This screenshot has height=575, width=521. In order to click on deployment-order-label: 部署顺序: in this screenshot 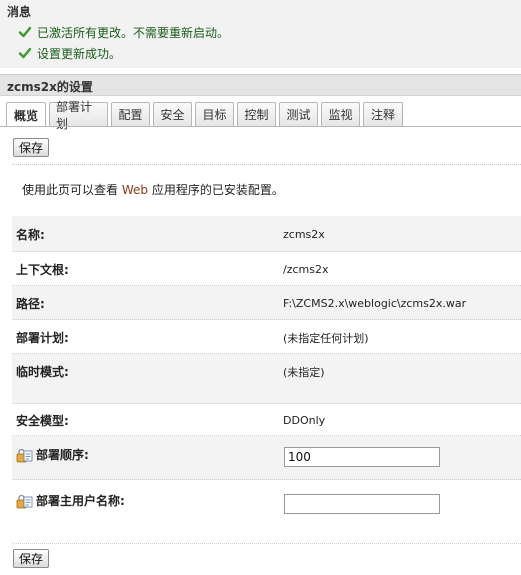, I will do `click(52, 454)`.